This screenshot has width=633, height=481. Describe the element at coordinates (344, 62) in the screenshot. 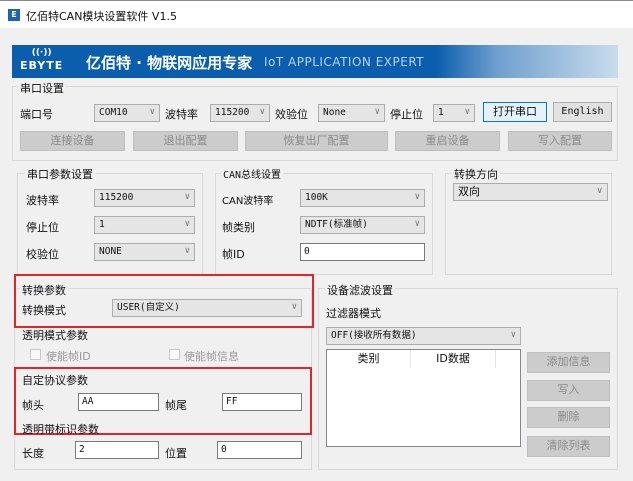

I see `slogan-en: IoT APPLICATION EXPERT` at that location.